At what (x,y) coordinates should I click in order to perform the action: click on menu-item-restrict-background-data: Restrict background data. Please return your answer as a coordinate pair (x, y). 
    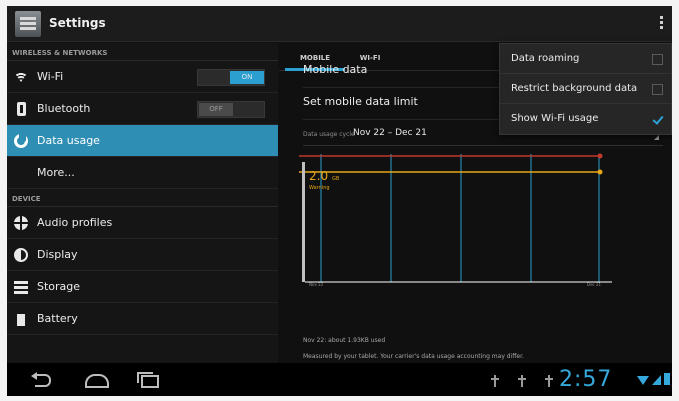
    Looking at the image, I should click on (585, 89).